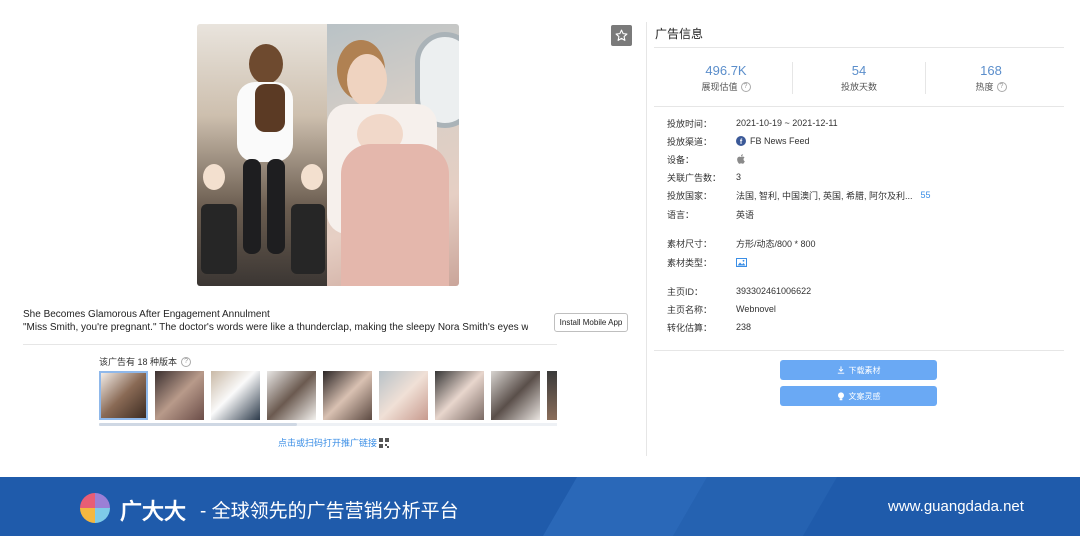 The image size is (1080, 536). What do you see at coordinates (739, 177) in the screenshot?
I see `info-value: 3` at bounding box center [739, 177].